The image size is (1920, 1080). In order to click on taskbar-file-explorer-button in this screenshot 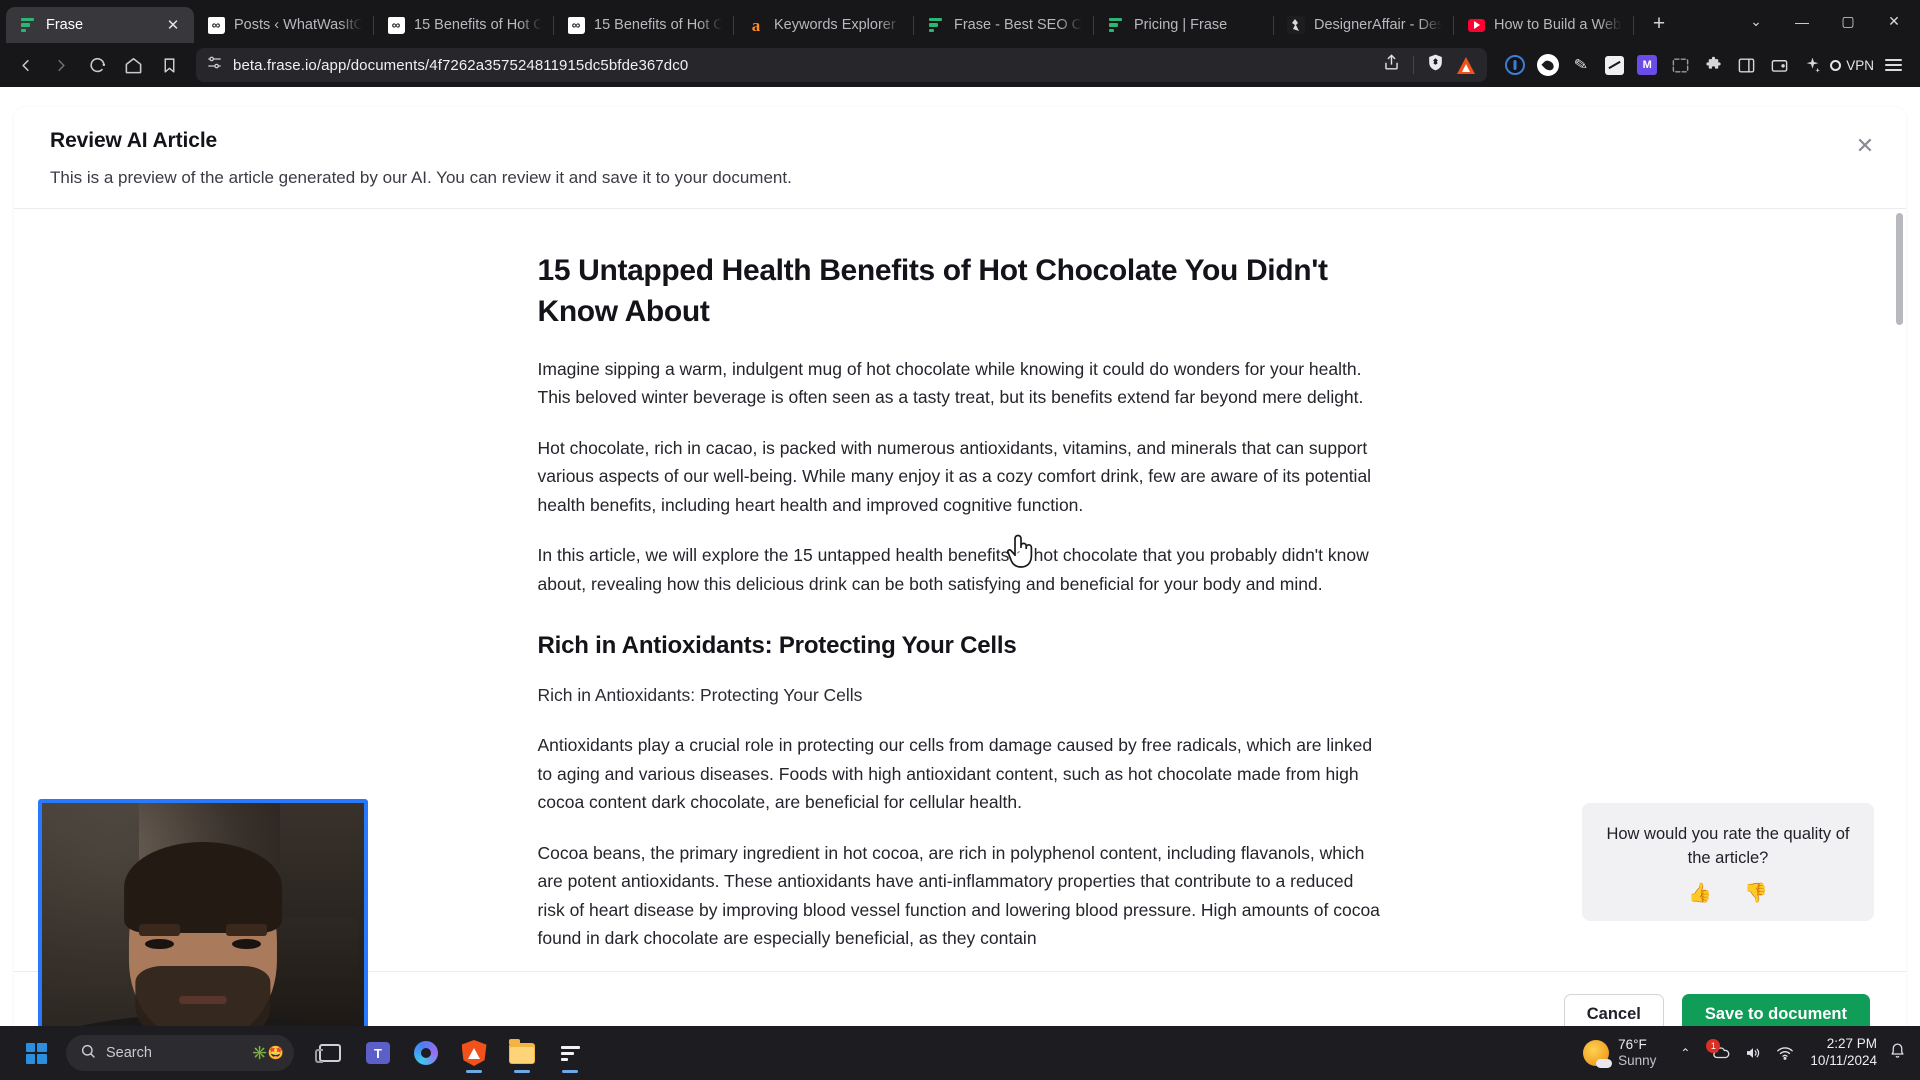, I will do `click(522, 1053)`.